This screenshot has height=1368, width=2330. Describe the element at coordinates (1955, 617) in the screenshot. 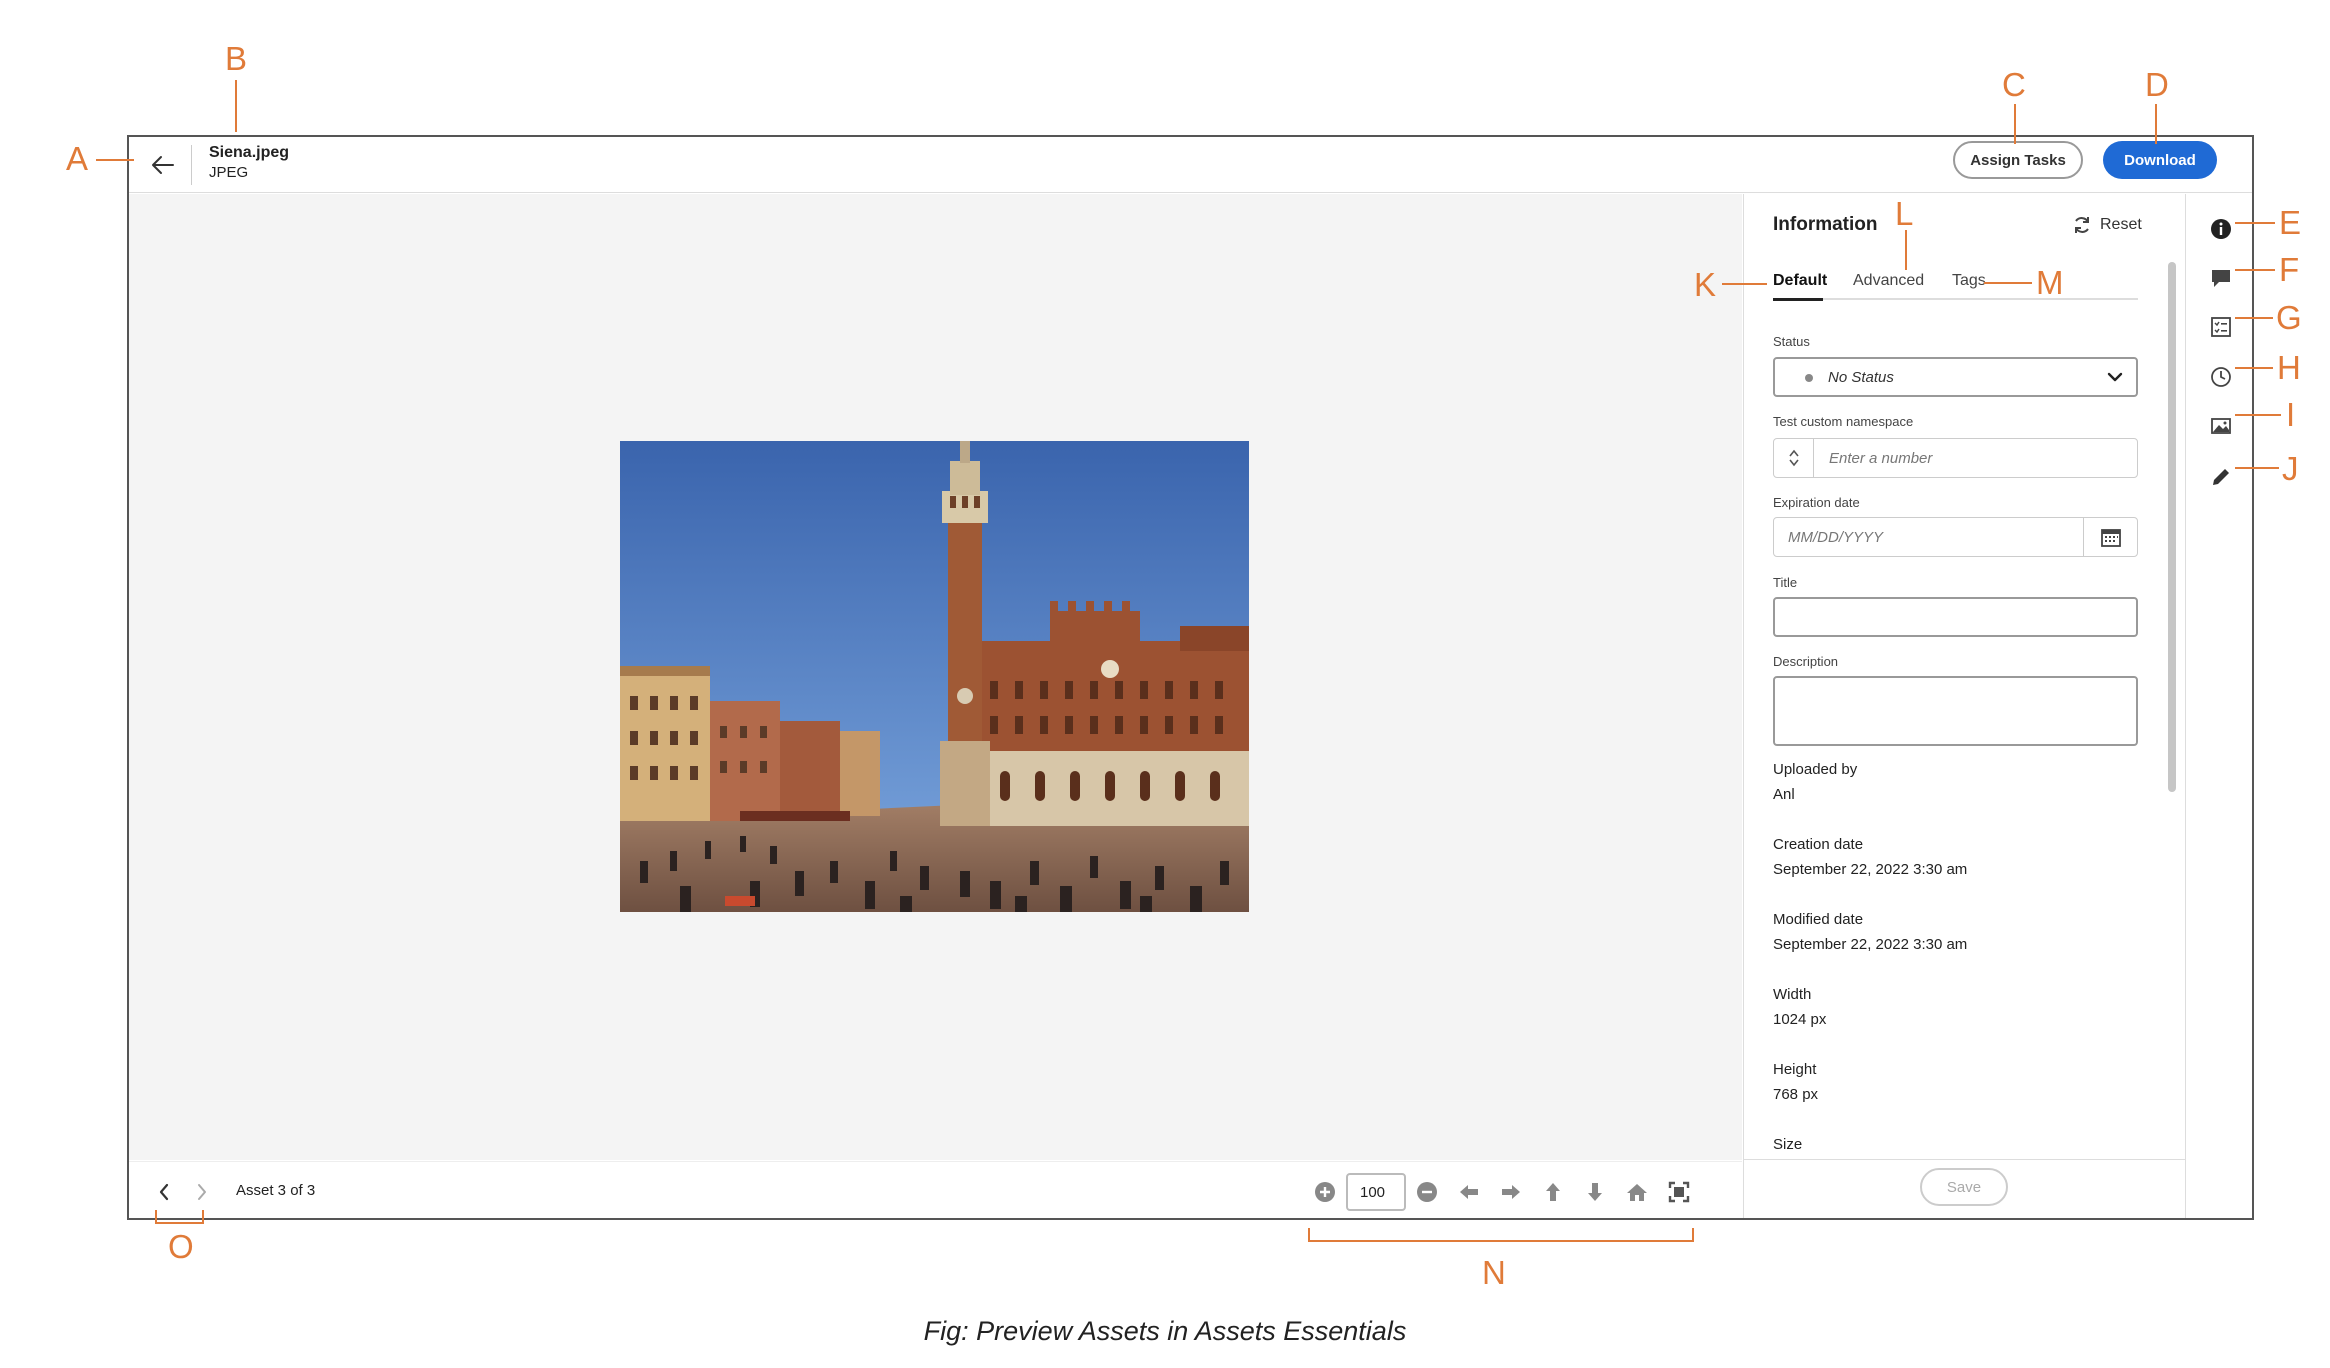

I see `title-input` at that location.